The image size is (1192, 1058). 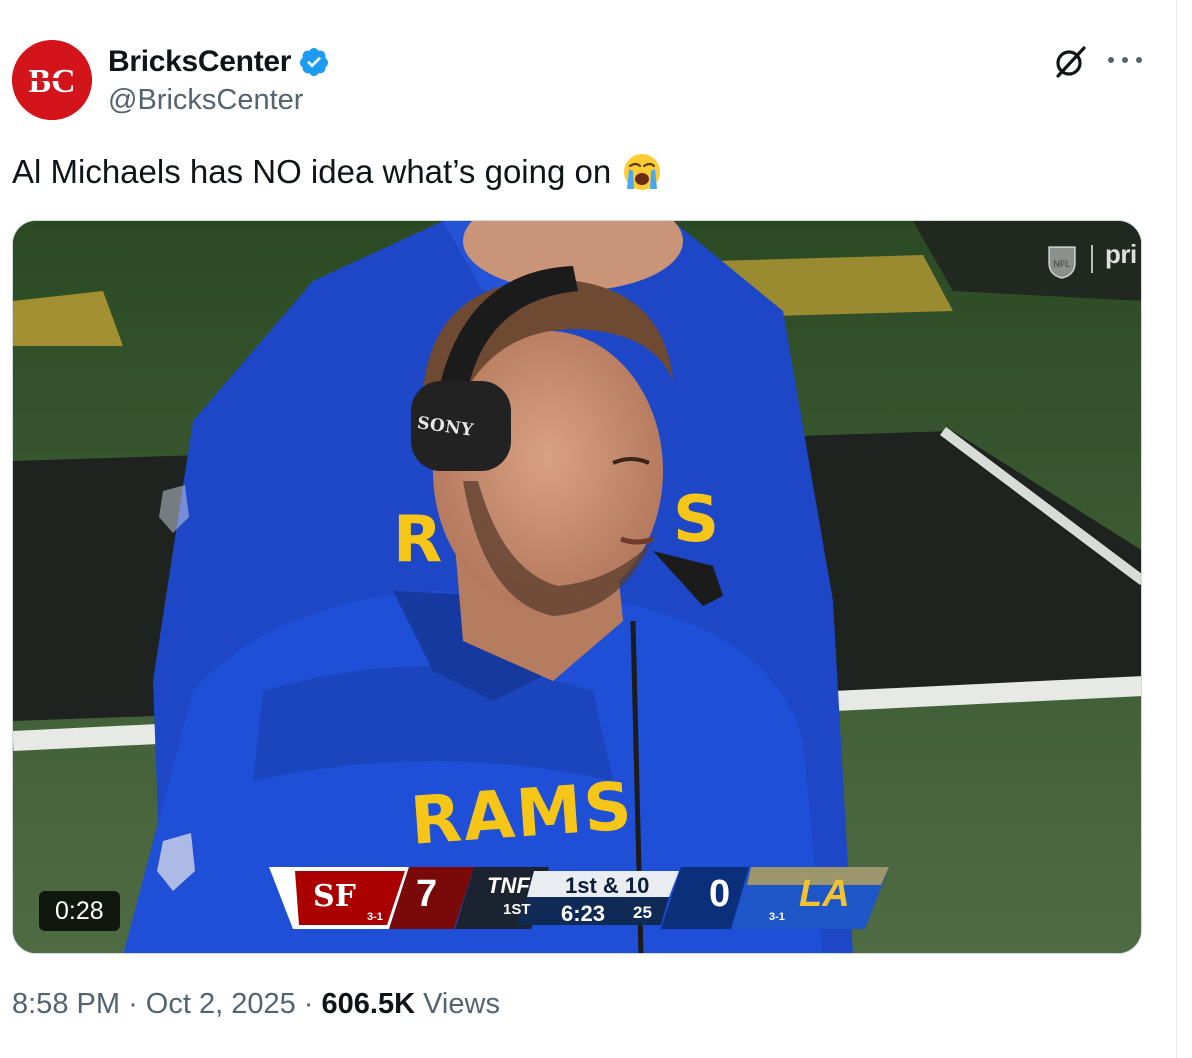 I want to click on timeline-divider, so click(x=1176, y=529).